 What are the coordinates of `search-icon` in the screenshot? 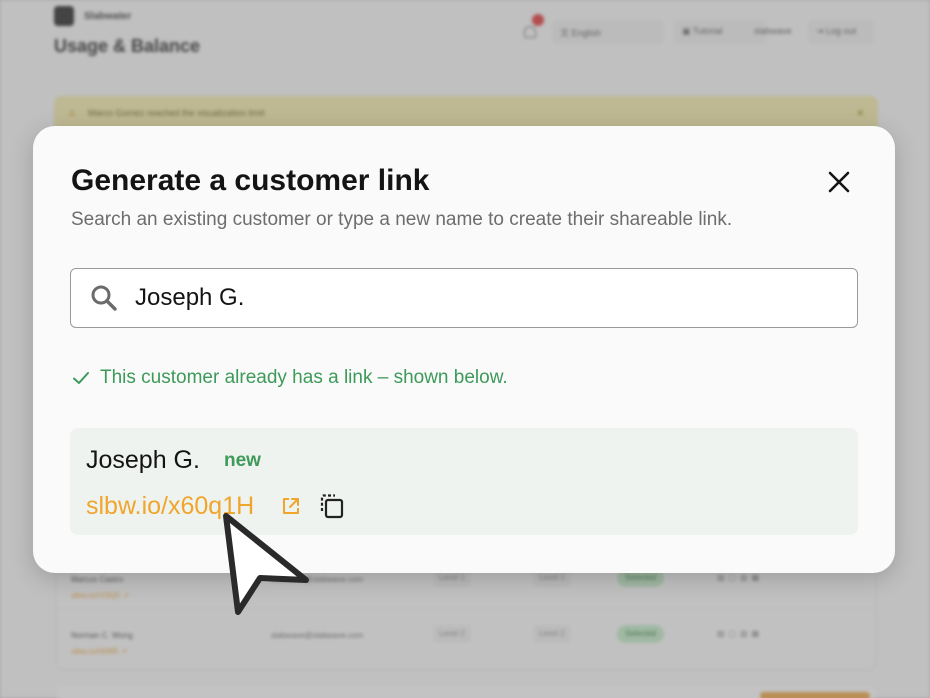 It's located at (104, 298).